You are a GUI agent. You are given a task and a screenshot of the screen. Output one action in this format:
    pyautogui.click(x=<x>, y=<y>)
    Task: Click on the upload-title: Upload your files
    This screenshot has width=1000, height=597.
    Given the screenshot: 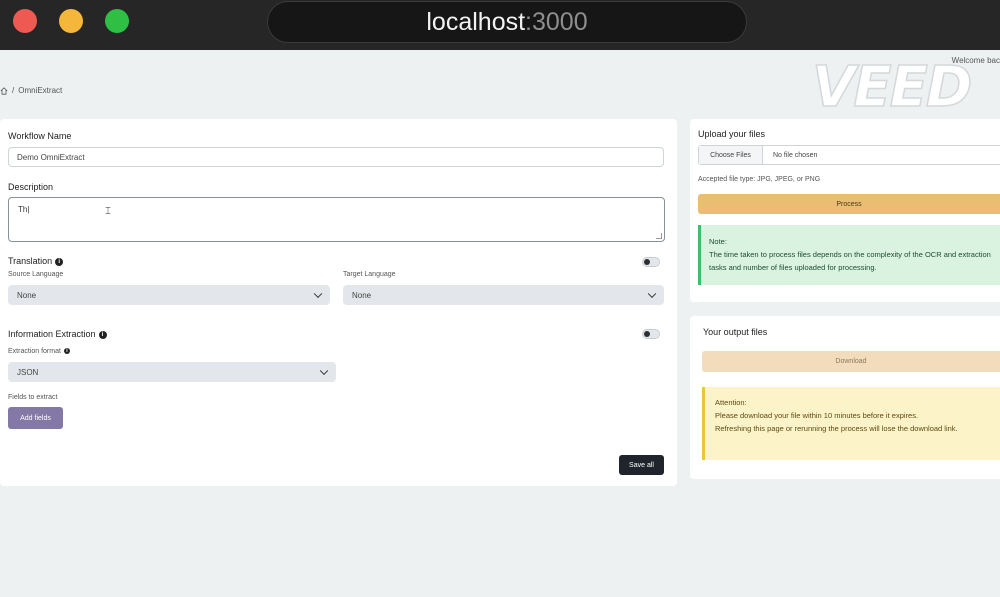 What is the action you would take?
    pyautogui.click(x=732, y=134)
    